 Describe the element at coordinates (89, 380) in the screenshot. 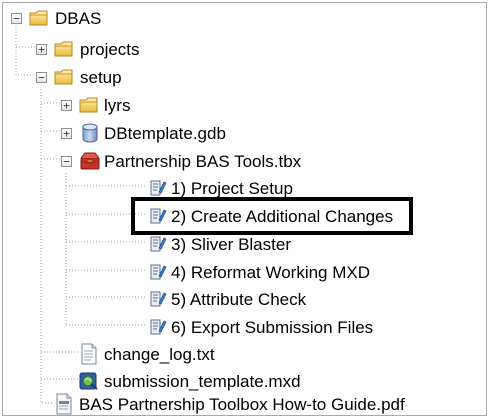

I see `map-document-icon` at that location.